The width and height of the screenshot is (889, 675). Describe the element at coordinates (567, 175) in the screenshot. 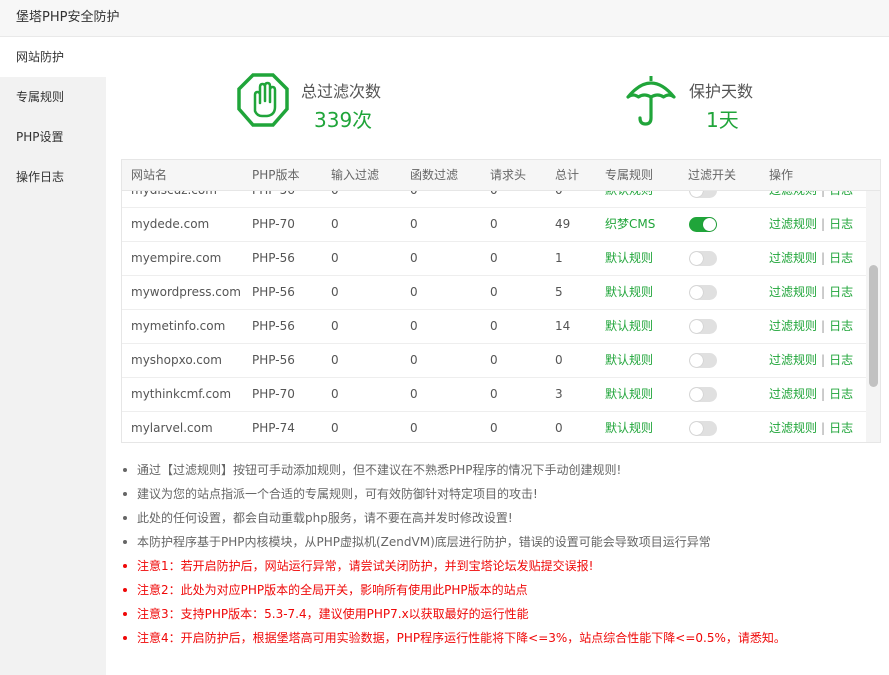

I see `col-total: 总计` at that location.